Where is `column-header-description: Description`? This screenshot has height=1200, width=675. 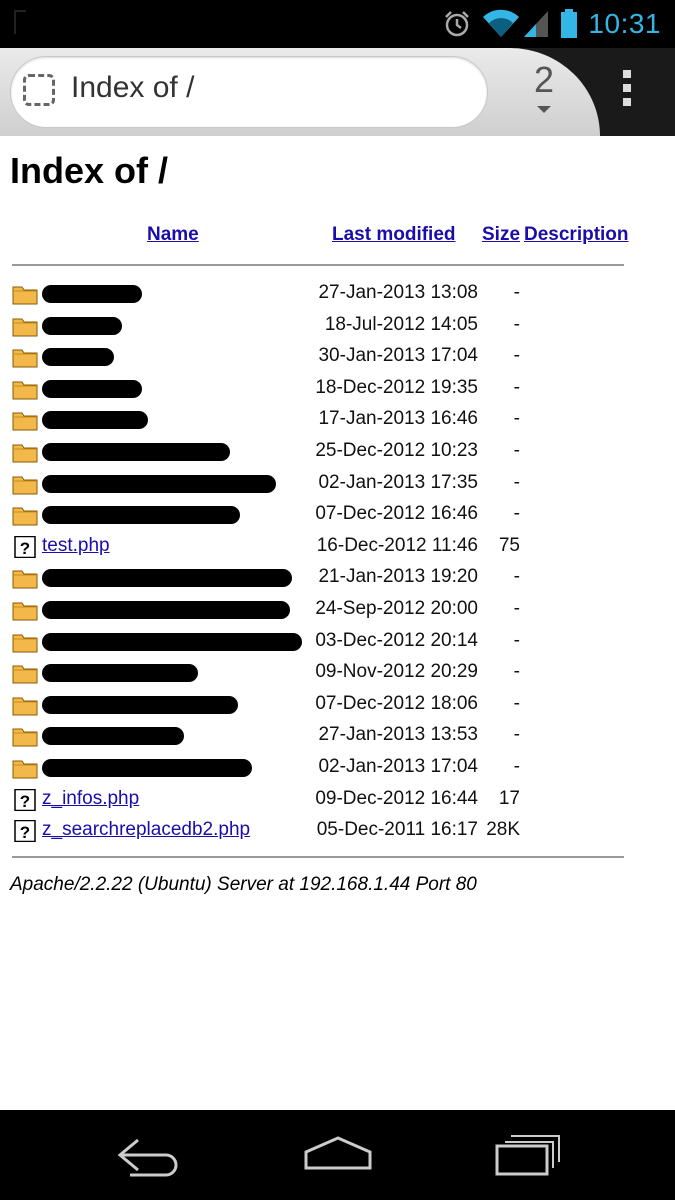 column-header-description: Description is located at coordinates (576, 235).